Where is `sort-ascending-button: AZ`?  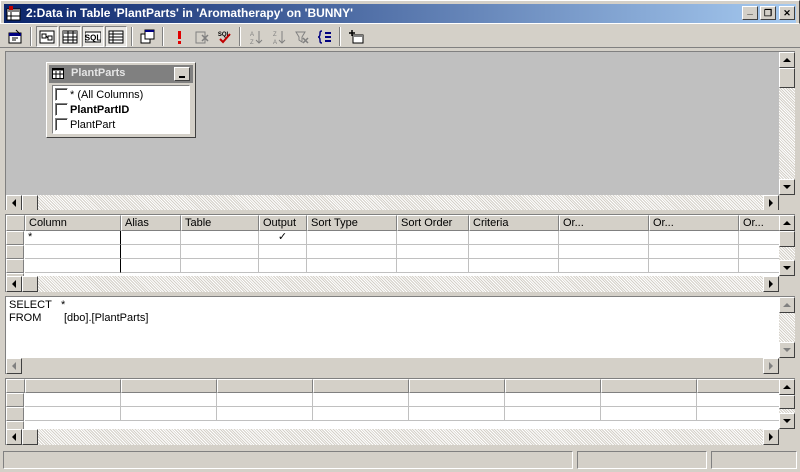 sort-ascending-button: AZ is located at coordinates (256, 36).